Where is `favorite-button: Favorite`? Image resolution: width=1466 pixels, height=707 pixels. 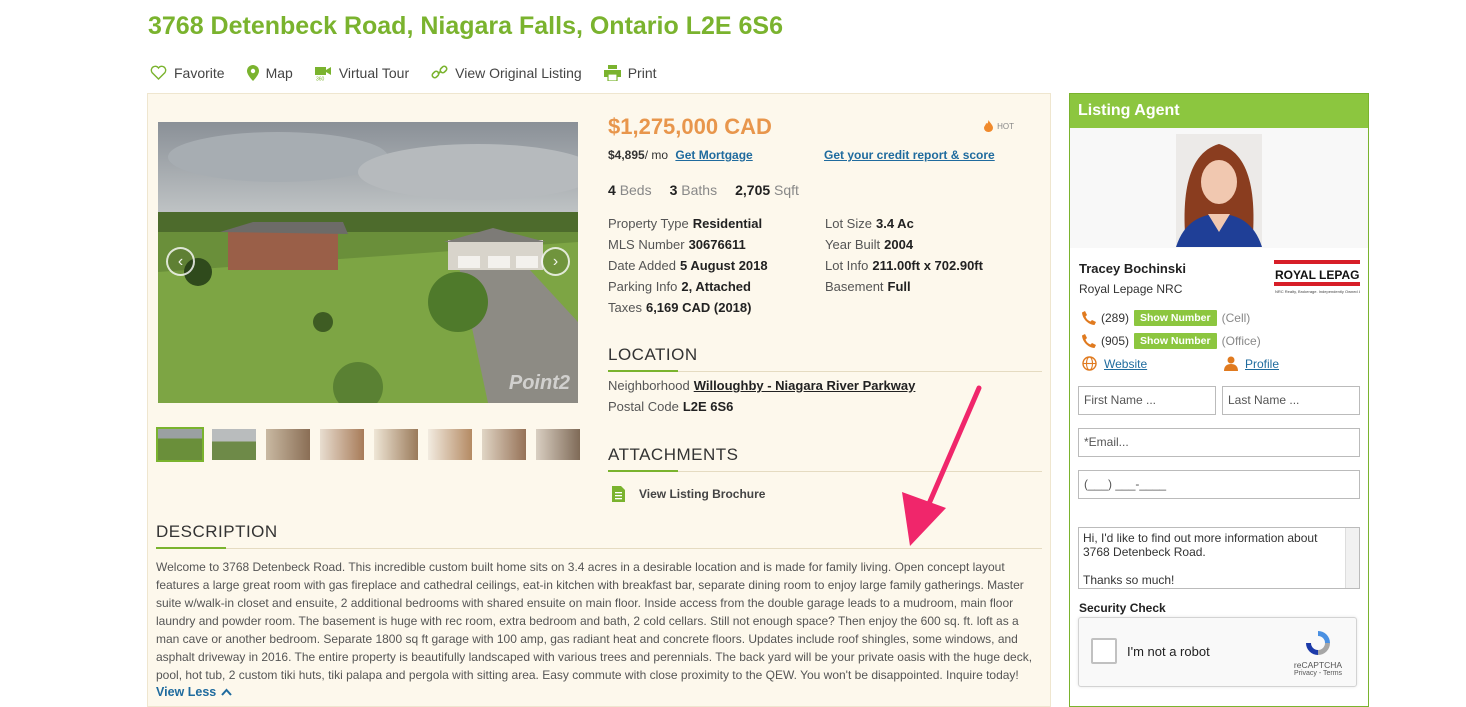
favorite-button: Favorite is located at coordinates (187, 72).